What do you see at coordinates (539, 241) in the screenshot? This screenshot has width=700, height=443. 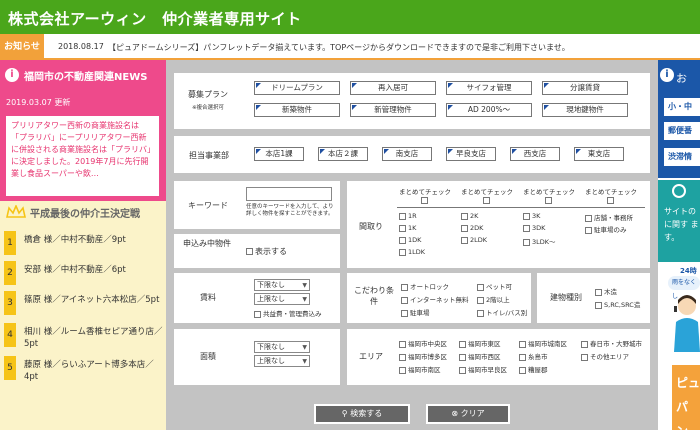 I see `layout-option: 3LDK～` at bounding box center [539, 241].